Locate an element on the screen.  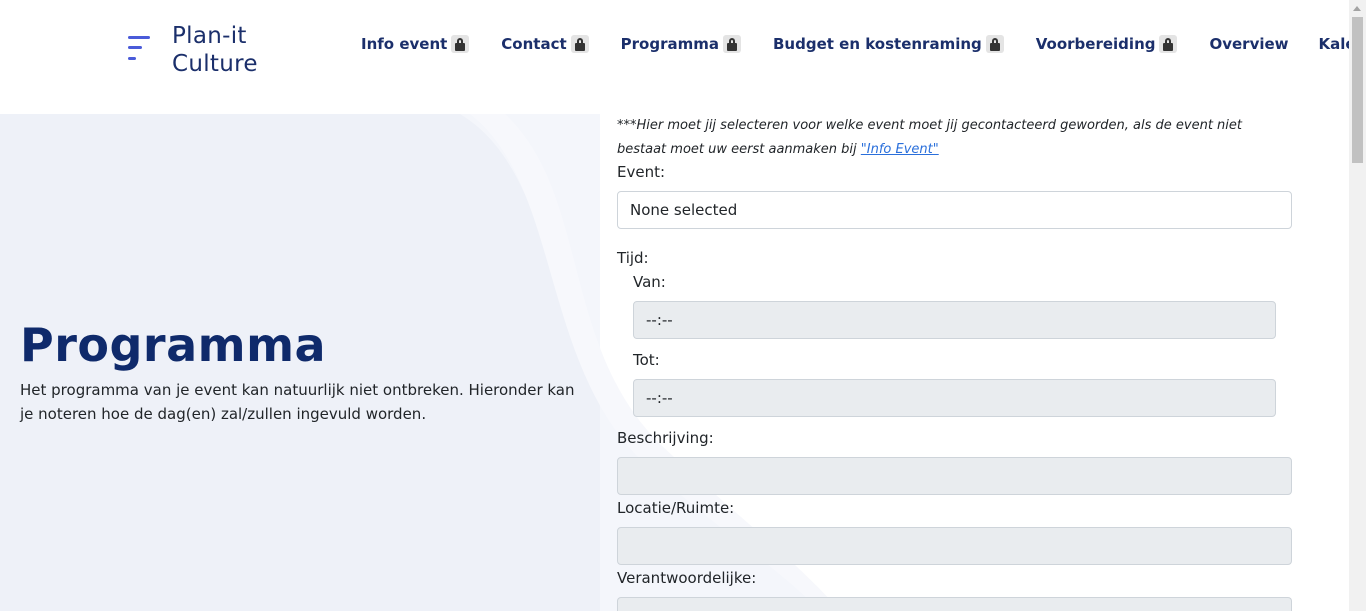
nav-label: Voorbereiding is located at coordinates (1095, 44).